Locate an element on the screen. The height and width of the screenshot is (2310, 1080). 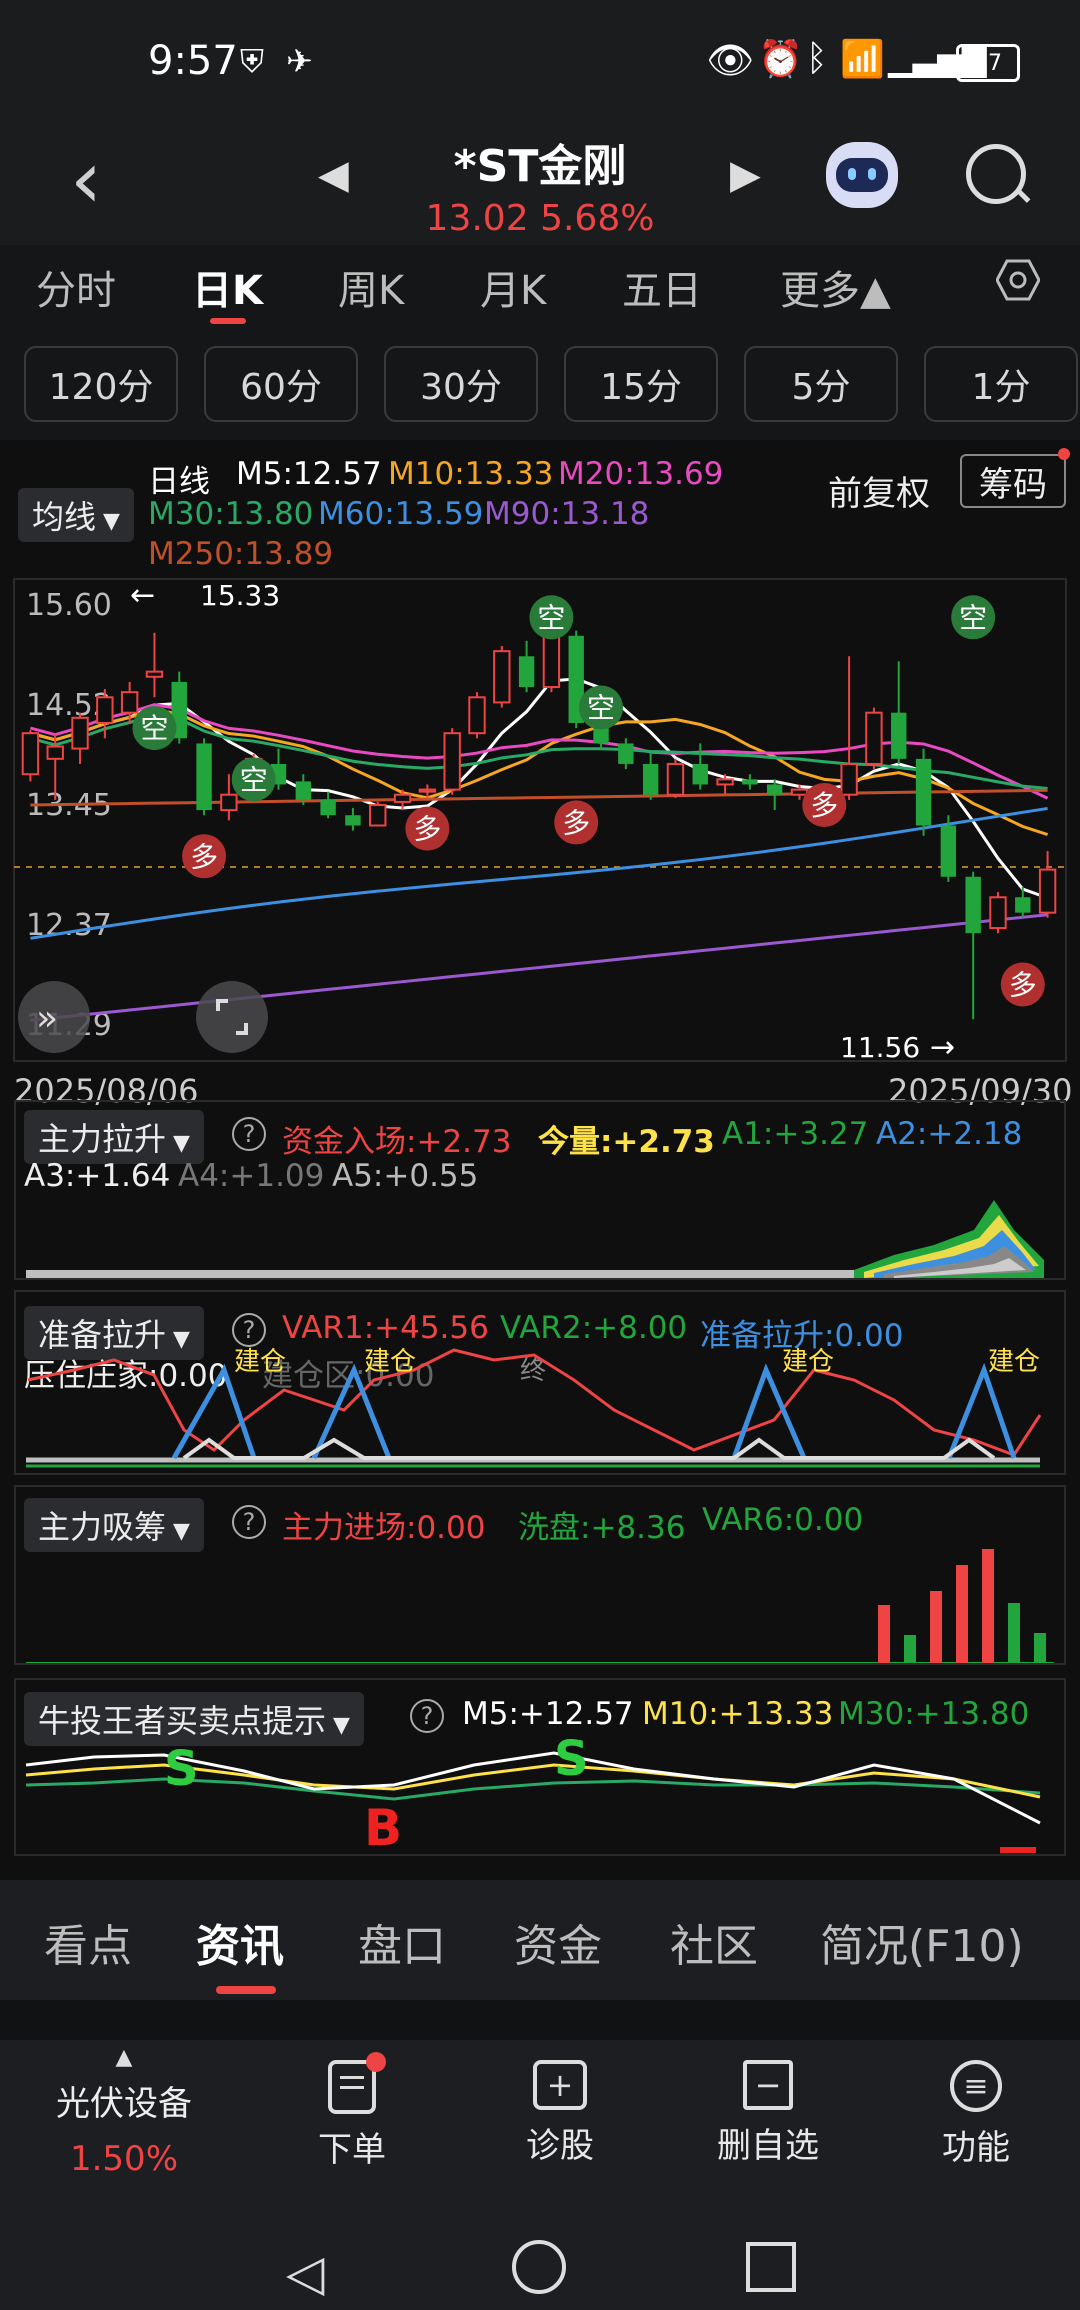
signal-label: 建仓 is located at coordinates (390, 1362).